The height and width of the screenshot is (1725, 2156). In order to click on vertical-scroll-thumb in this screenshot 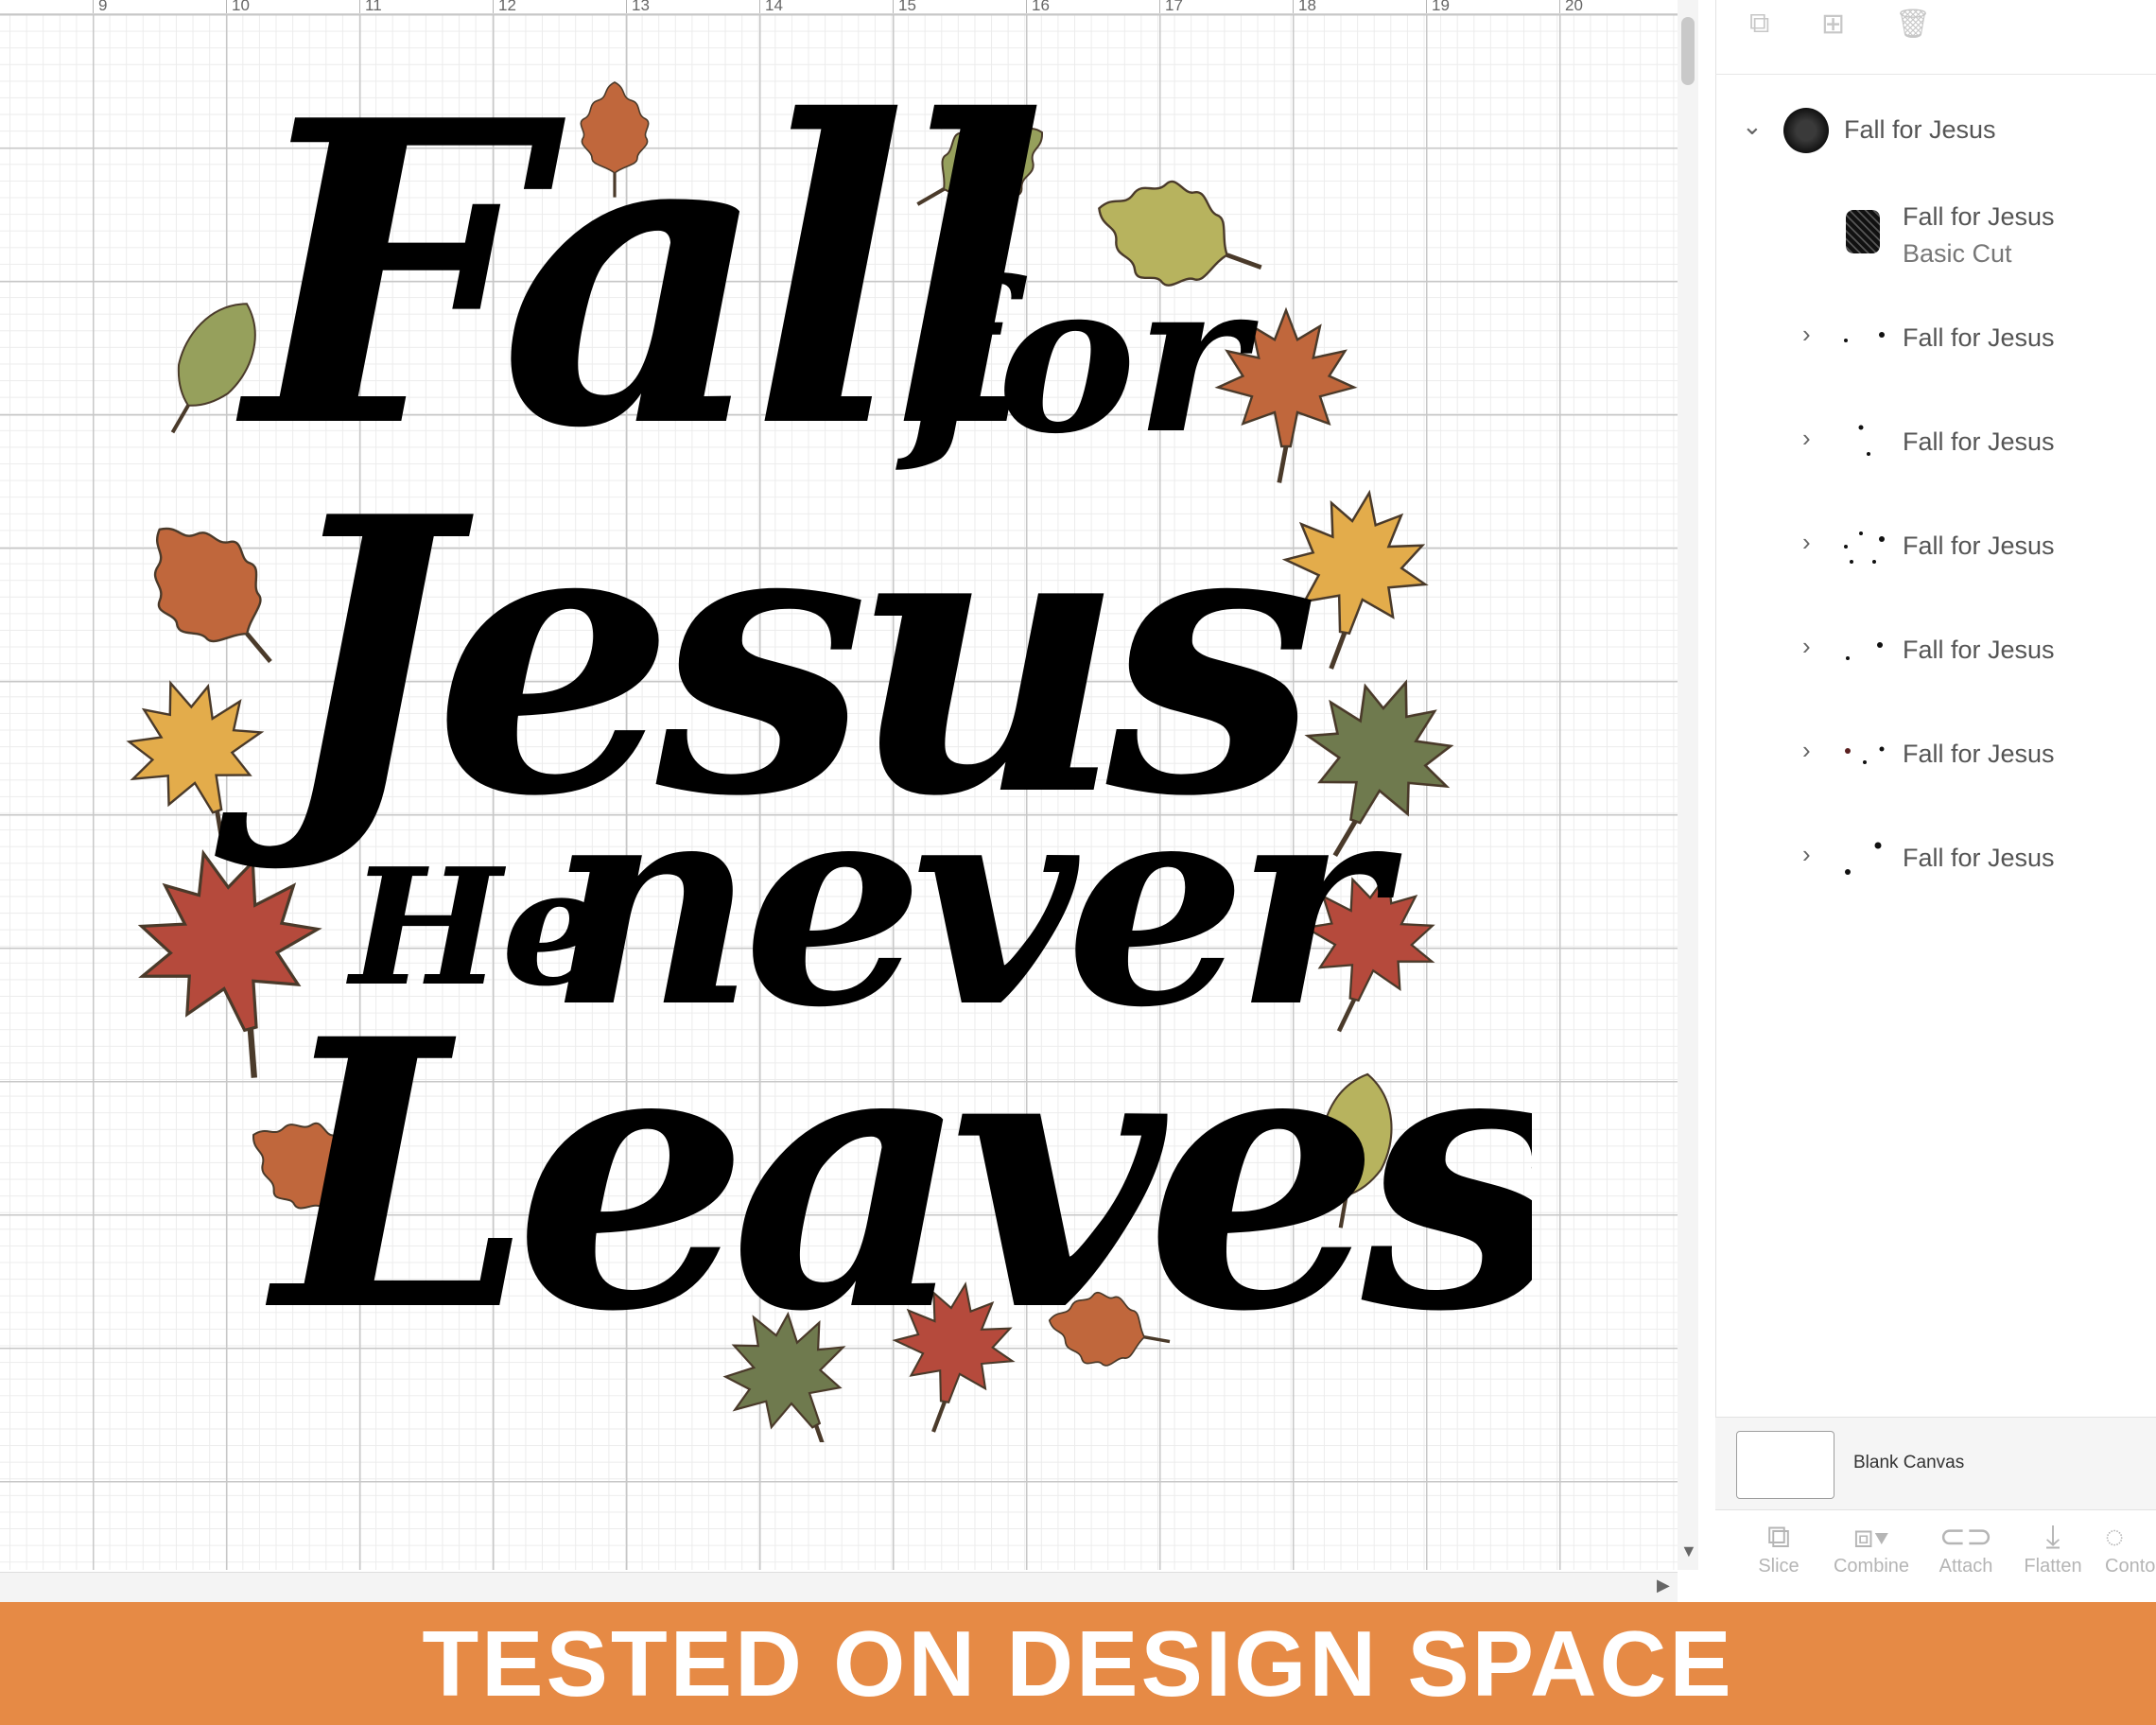, I will do `click(1688, 51)`.